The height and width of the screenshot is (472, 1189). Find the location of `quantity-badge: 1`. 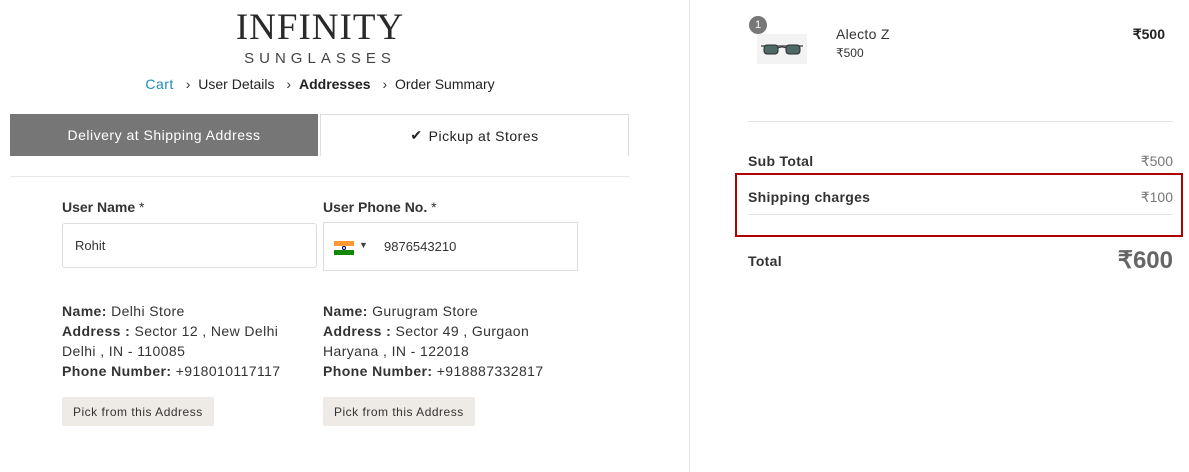

quantity-badge: 1 is located at coordinates (758, 25).